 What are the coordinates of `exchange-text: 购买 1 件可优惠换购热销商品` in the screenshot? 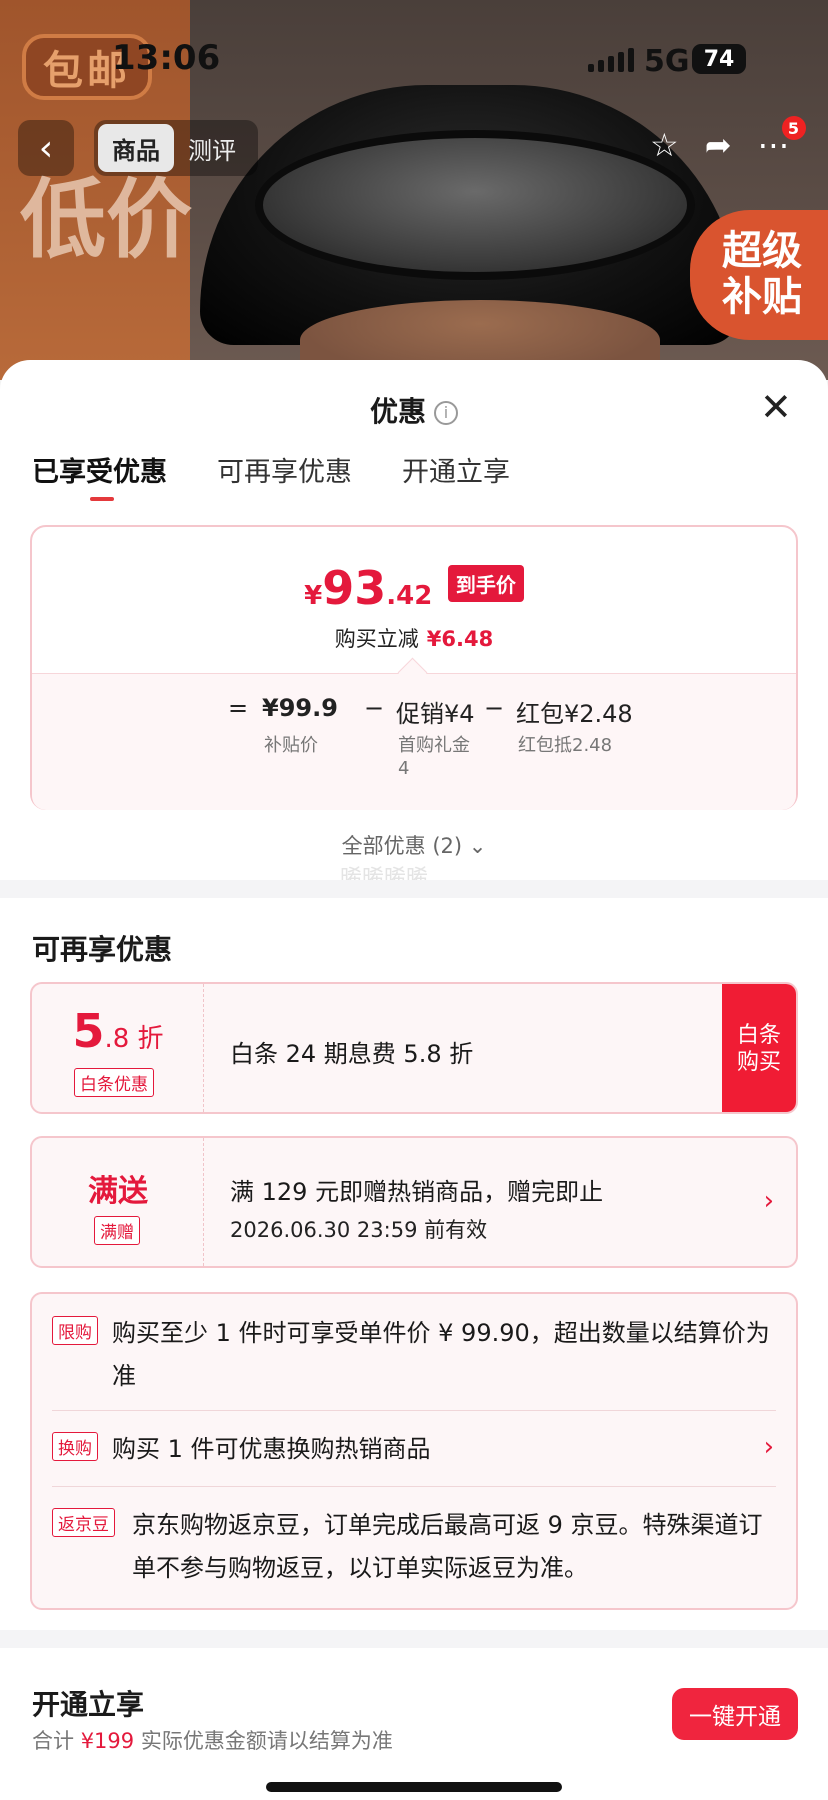 It's located at (271, 1449).